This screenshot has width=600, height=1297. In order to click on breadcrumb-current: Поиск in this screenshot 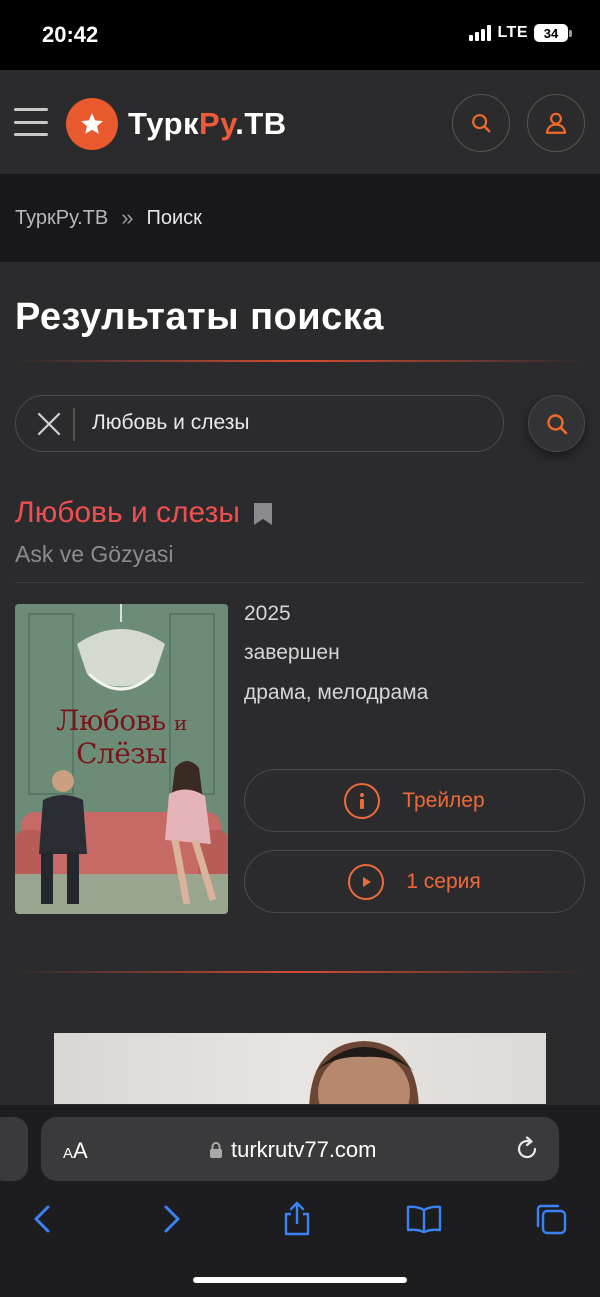, I will do `click(174, 217)`.